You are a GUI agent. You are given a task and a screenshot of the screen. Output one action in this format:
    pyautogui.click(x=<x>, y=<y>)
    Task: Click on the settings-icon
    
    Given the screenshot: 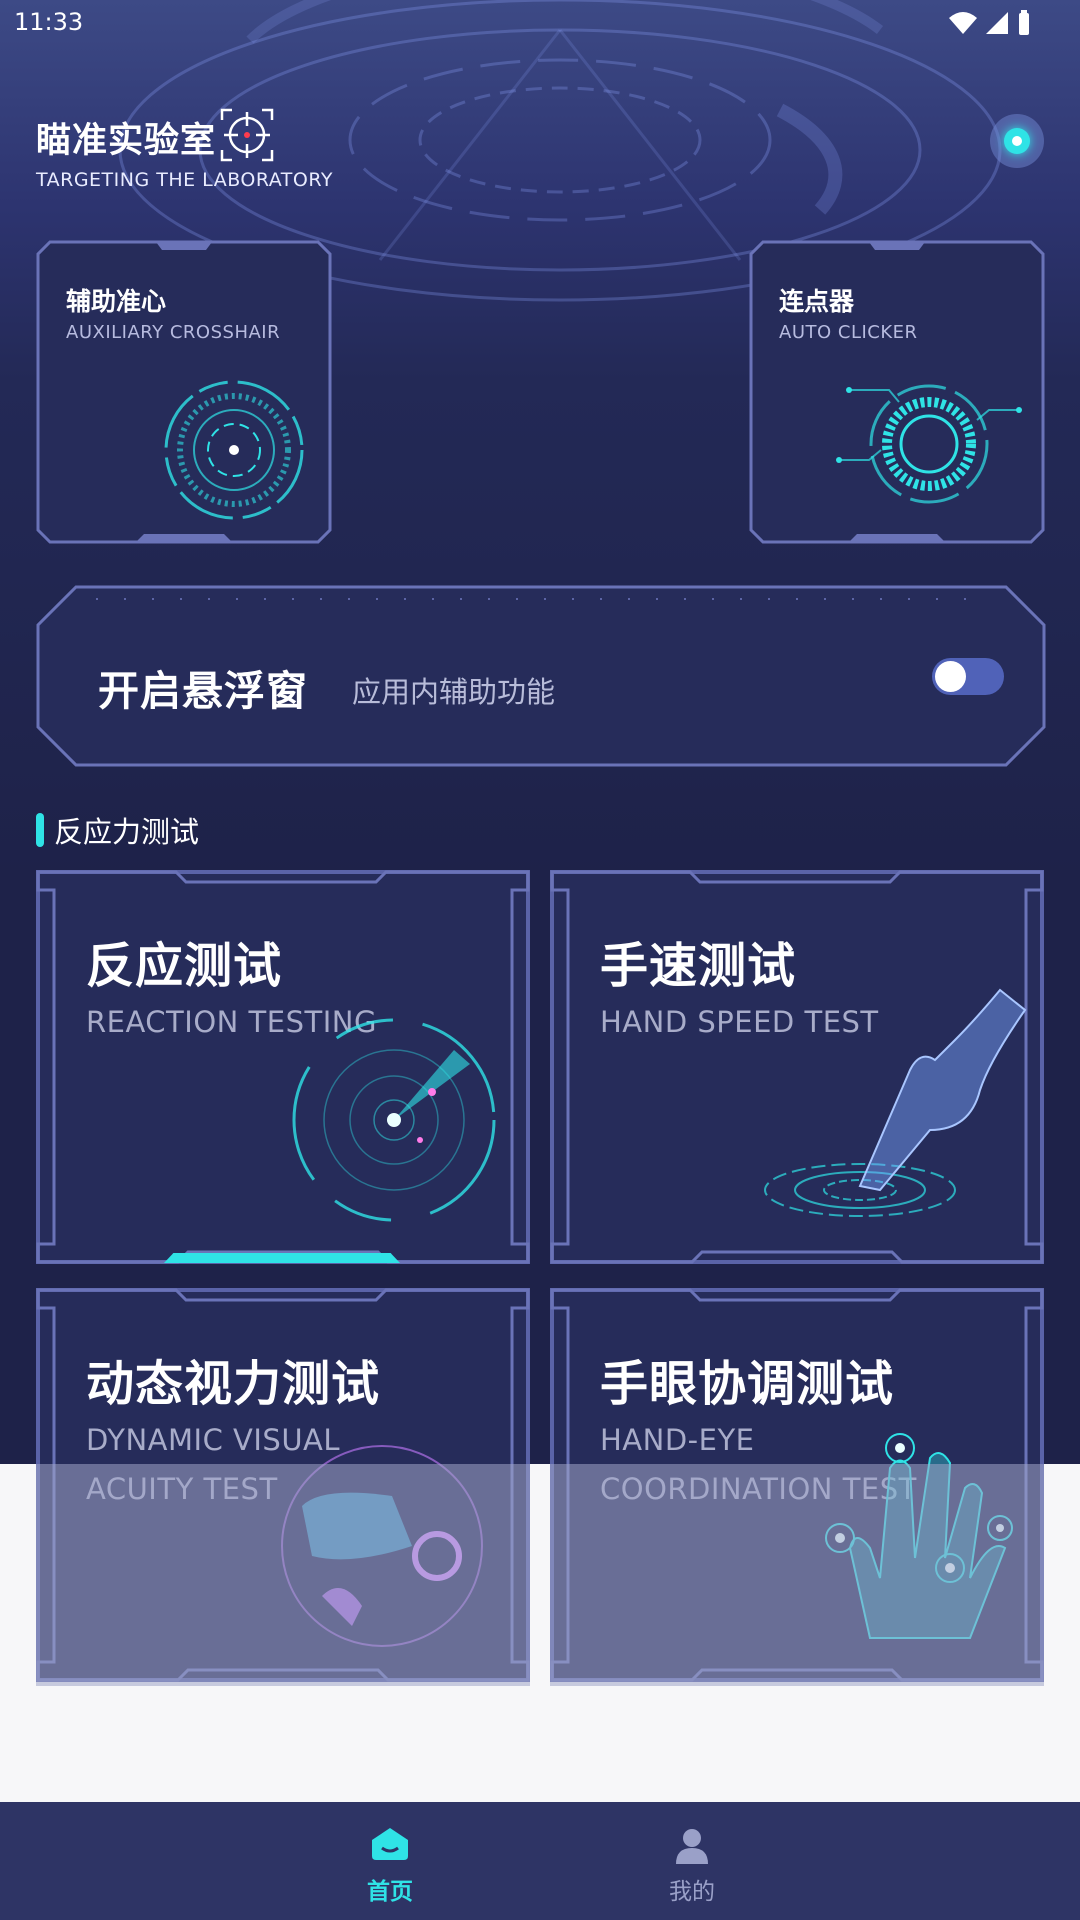 What is the action you would take?
    pyautogui.click(x=1017, y=141)
    